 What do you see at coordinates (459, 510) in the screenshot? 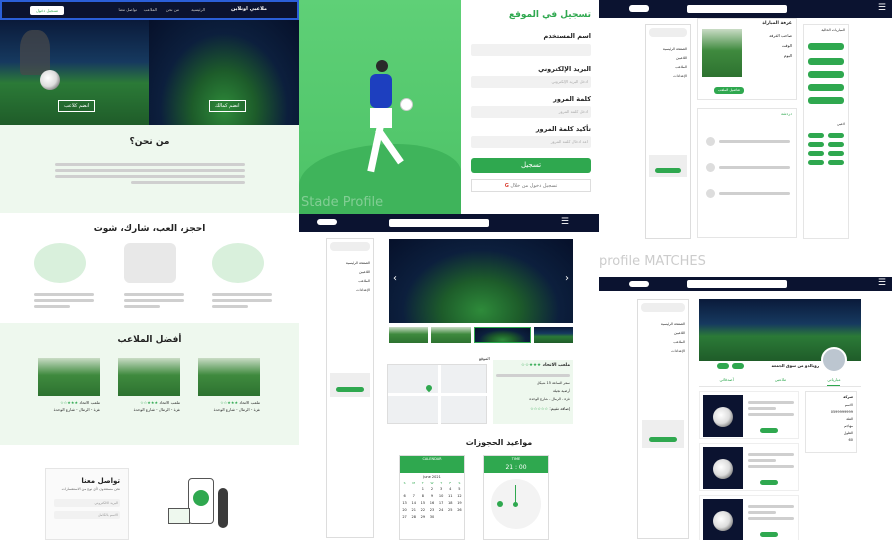
I see `calendar-day: 26` at bounding box center [459, 510].